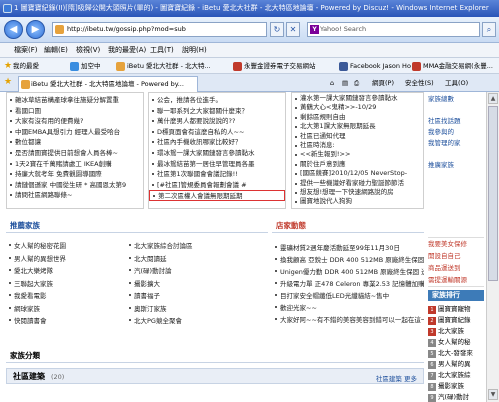 The height and width of the screenshot is (402, 499). I want to click on vertical-scrollbar: ▲ ▼, so click(492, 247).